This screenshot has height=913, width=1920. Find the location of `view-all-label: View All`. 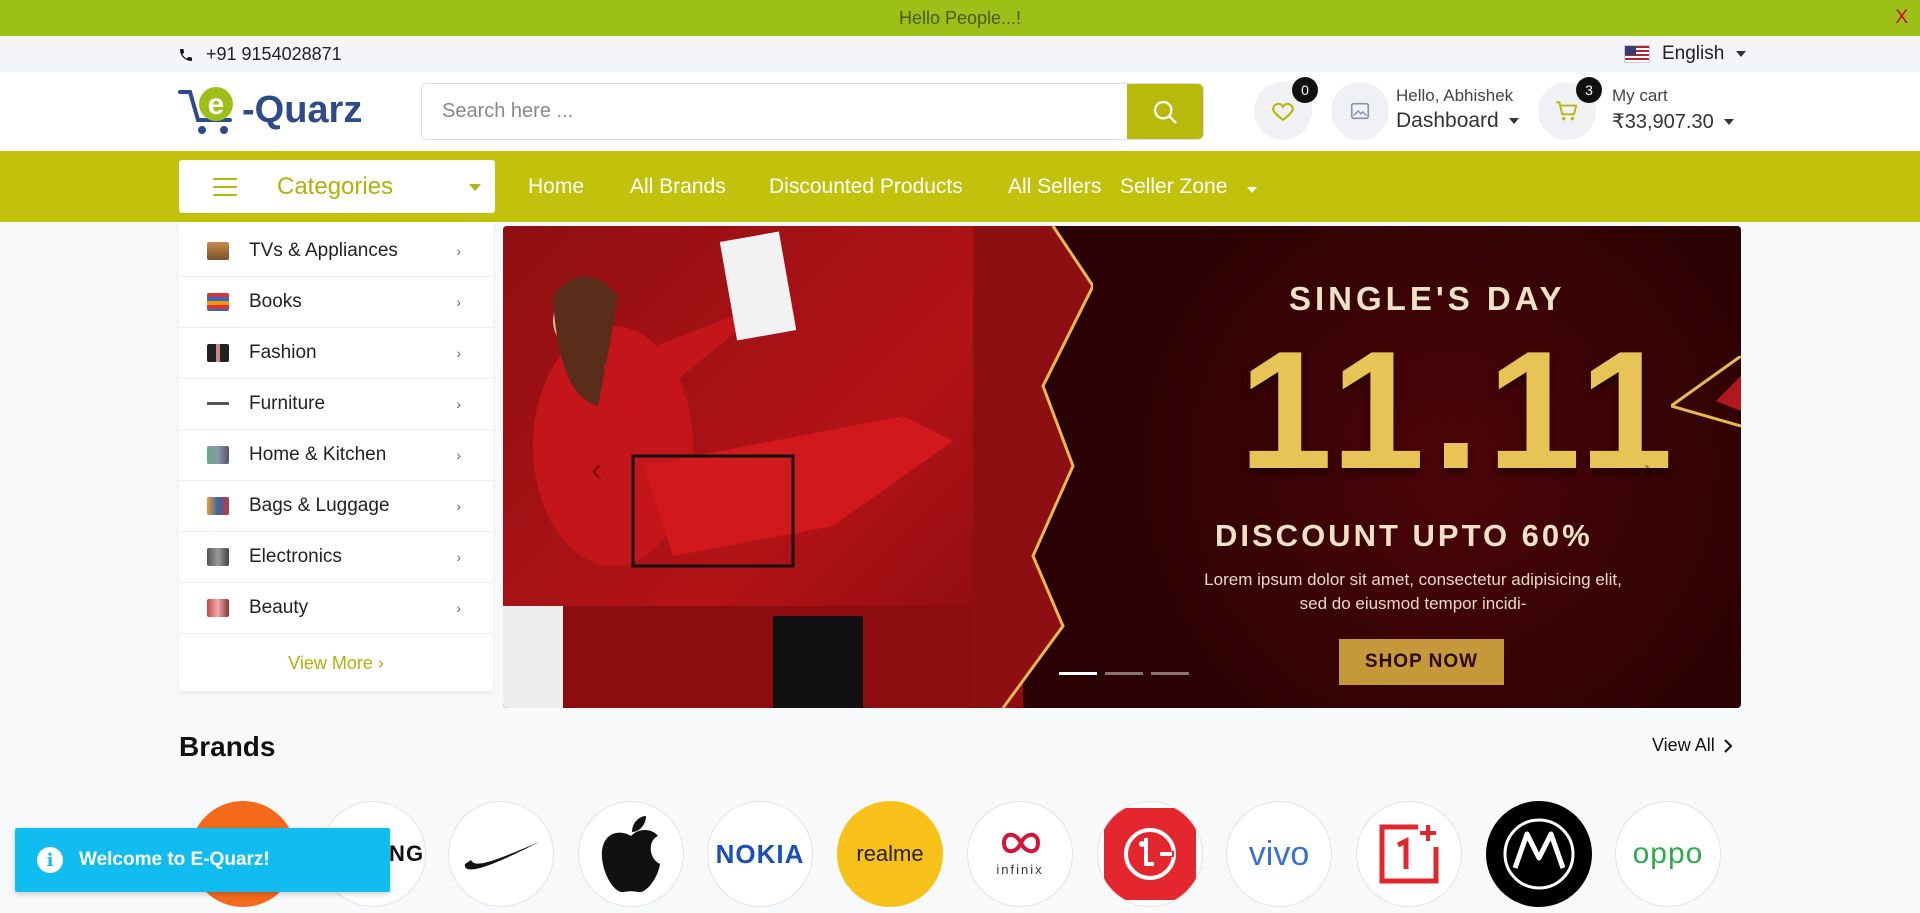

view-all-label: View All is located at coordinates (1683, 745).